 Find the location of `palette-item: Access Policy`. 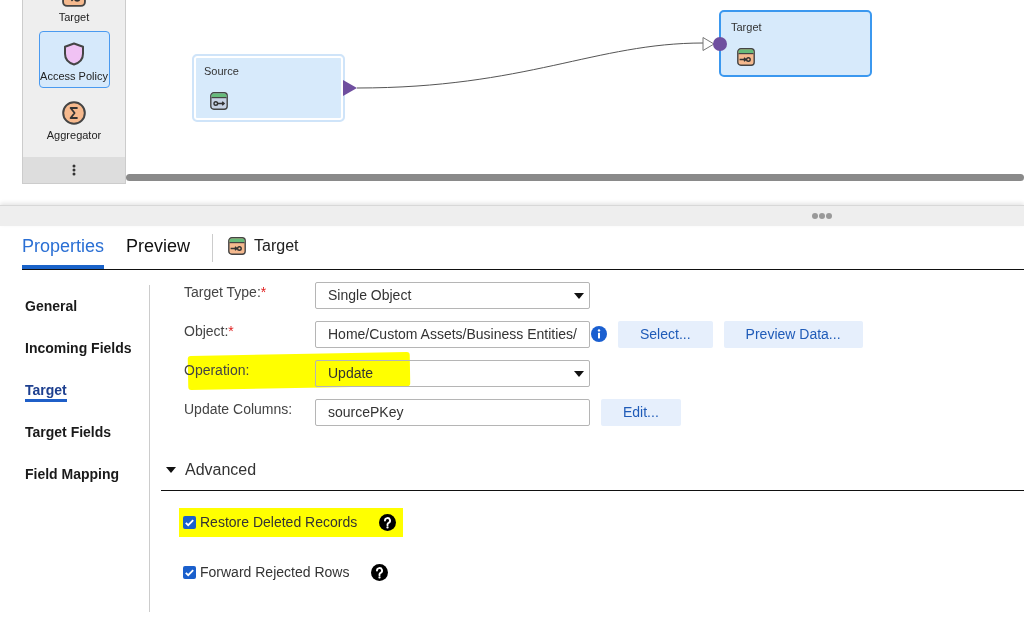

palette-item: Access Policy is located at coordinates (74, 59).